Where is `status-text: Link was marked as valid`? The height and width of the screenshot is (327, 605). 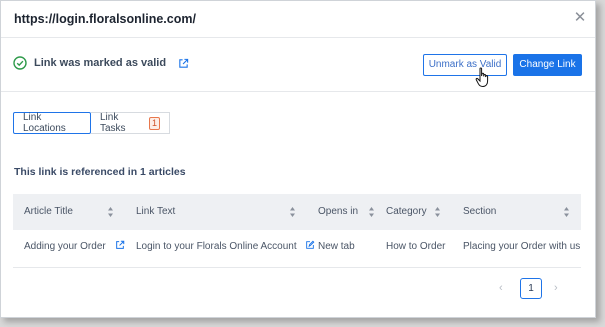 status-text: Link was marked as valid is located at coordinates (100, 63).